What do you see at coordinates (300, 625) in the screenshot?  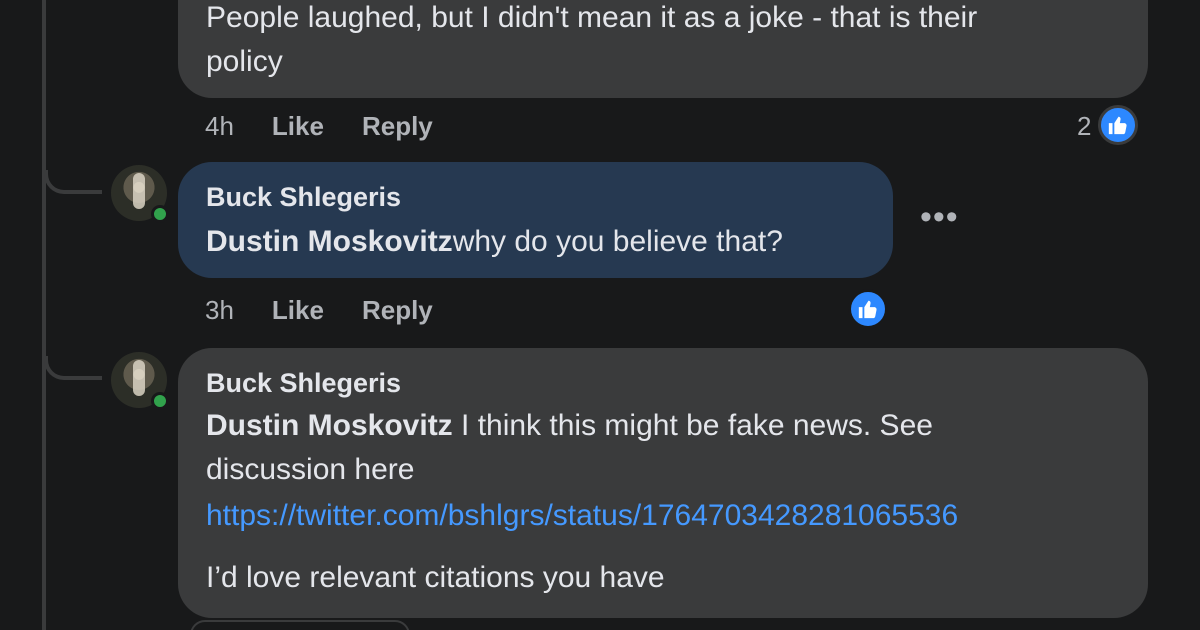 I see `partial-element` at bounding box center [300, 625].